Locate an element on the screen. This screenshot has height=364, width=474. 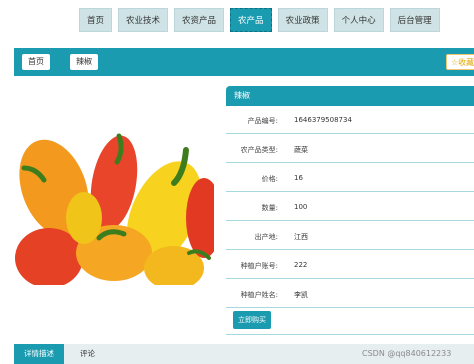
info-row-origin: 出产地: 江西 is located at coordinates (350, 236).